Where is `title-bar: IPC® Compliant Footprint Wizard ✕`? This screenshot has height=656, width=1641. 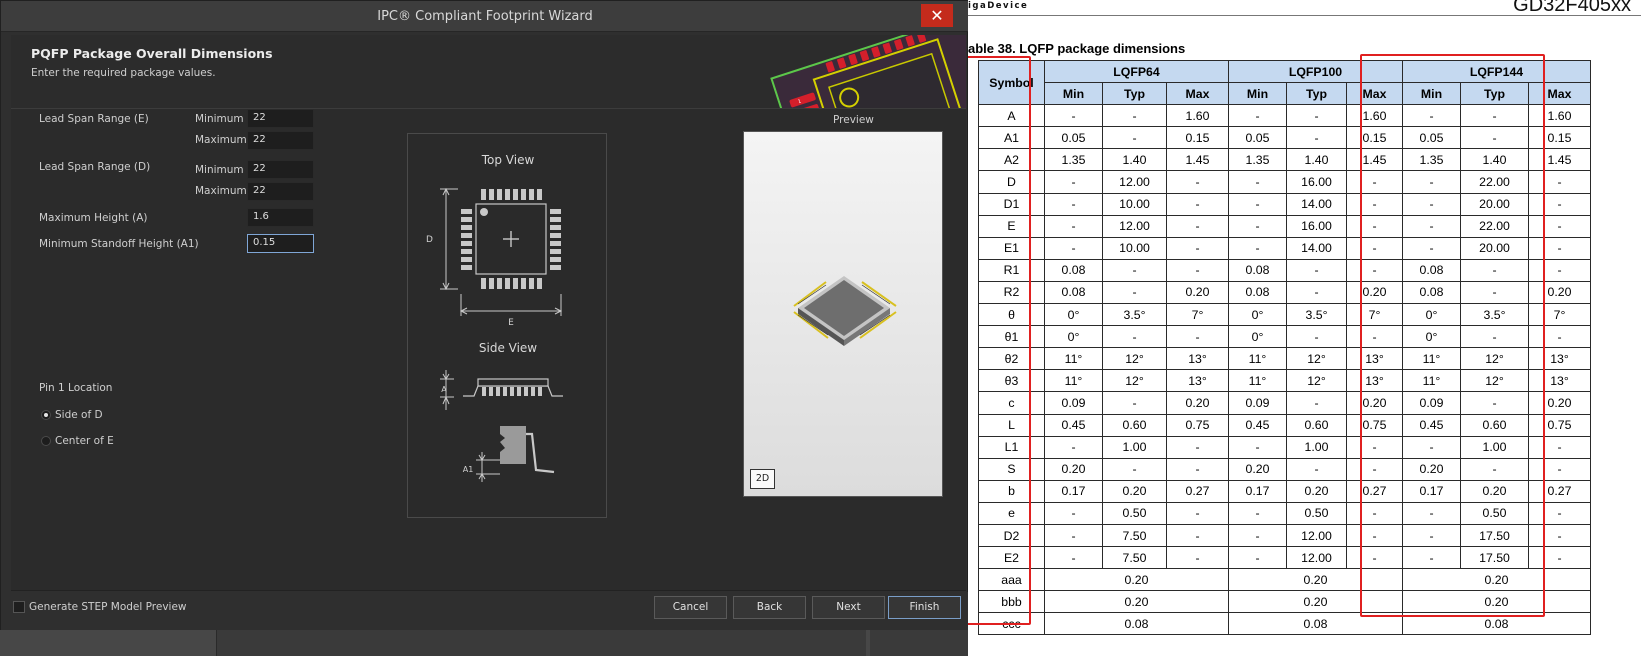 title-bar: IPC® Compliant Footprint Wizard ✕ is located at coordinates (485, 16).